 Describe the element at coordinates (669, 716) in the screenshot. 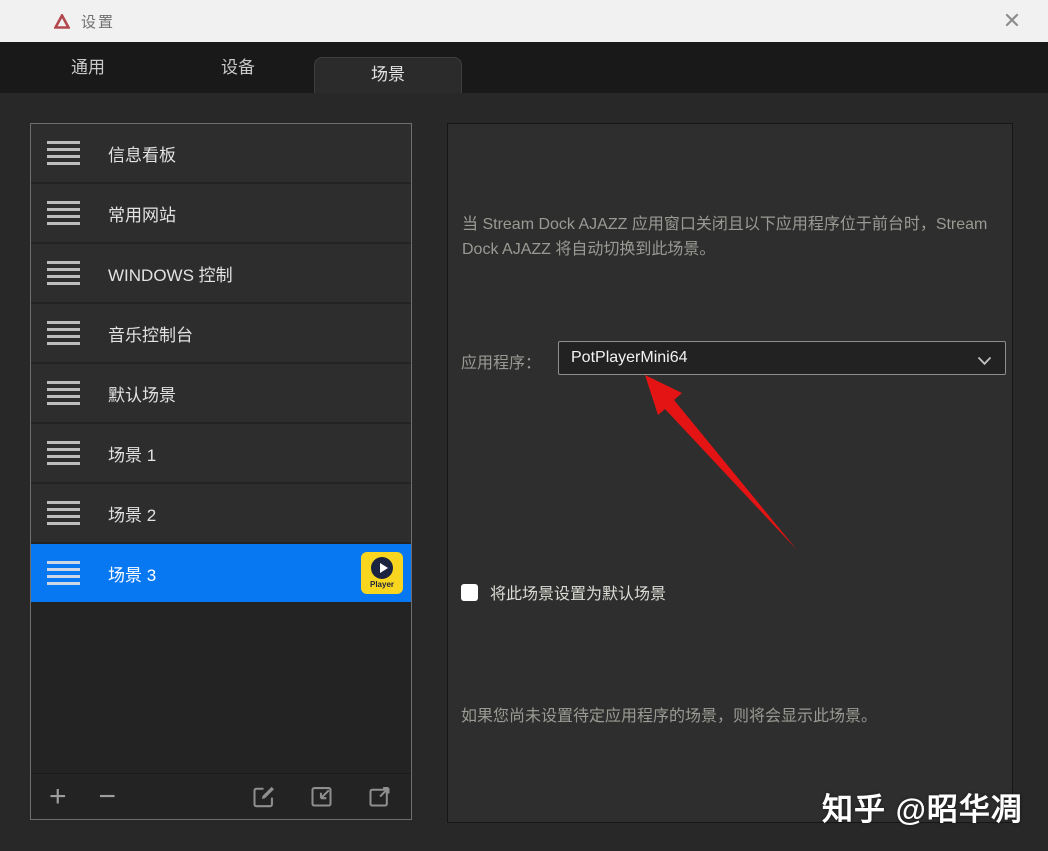

I see `fallback-hint-text: 如果您尚未设置待定应用程序的场景，则将会显示此场景。` at that location.